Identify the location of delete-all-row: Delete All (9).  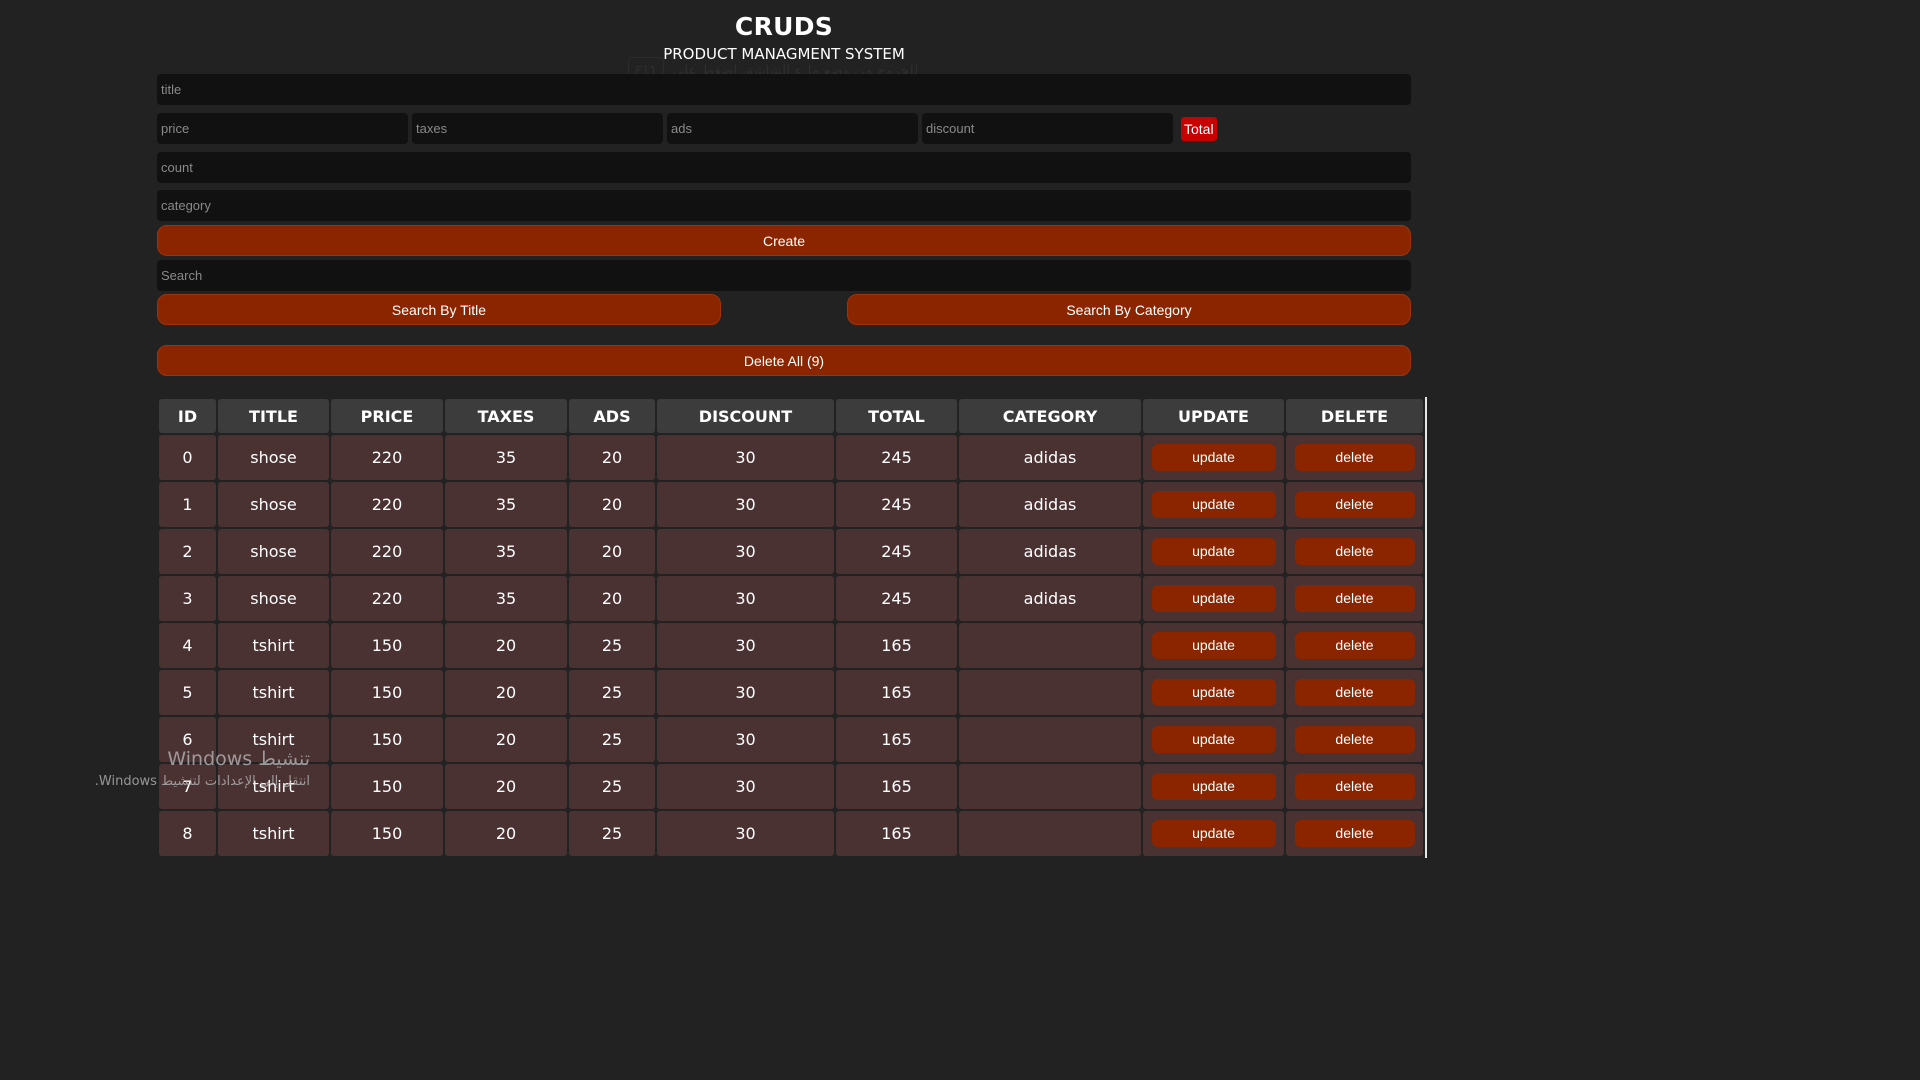
(784, 360).